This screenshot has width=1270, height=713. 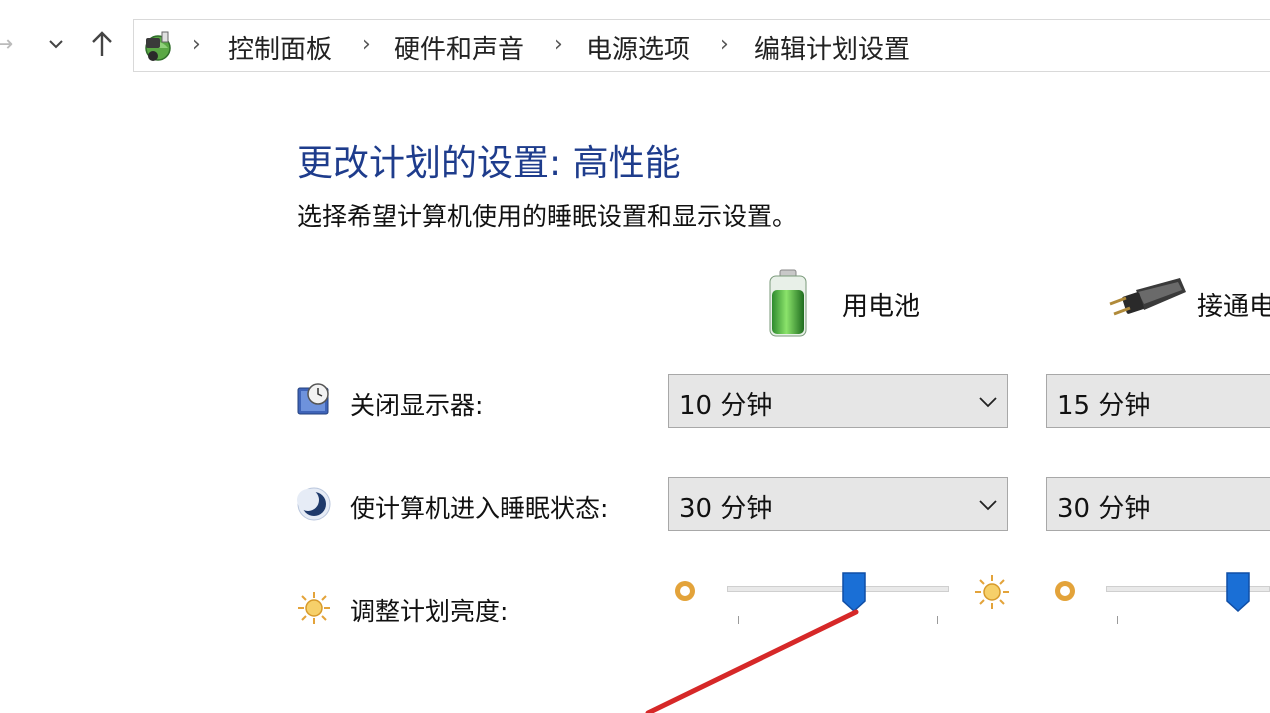 What do you see at coordinates (429, 611) in the screenshot?
I see `brightness-label: 调整计划亮度:` at bounding box center [429, 611].